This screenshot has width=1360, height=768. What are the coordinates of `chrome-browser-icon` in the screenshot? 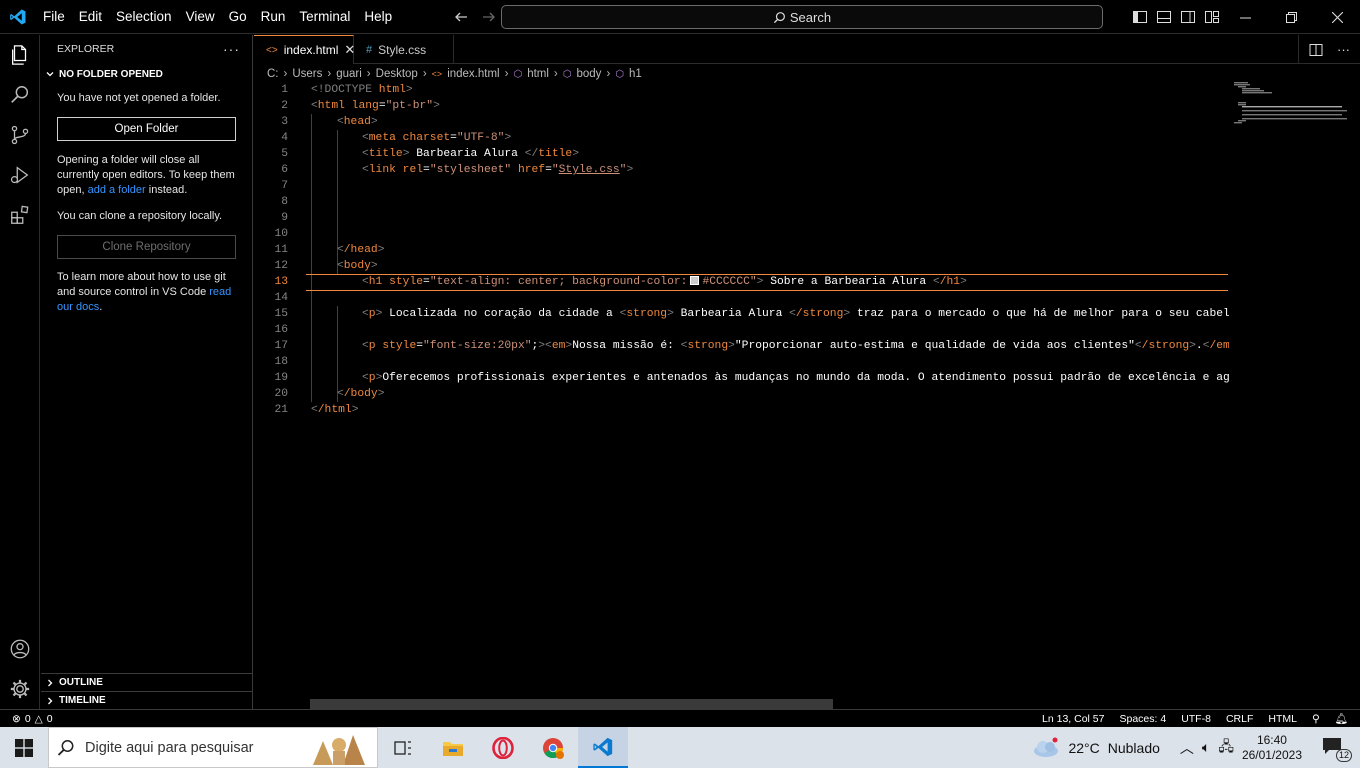 It's located at (553, 747).